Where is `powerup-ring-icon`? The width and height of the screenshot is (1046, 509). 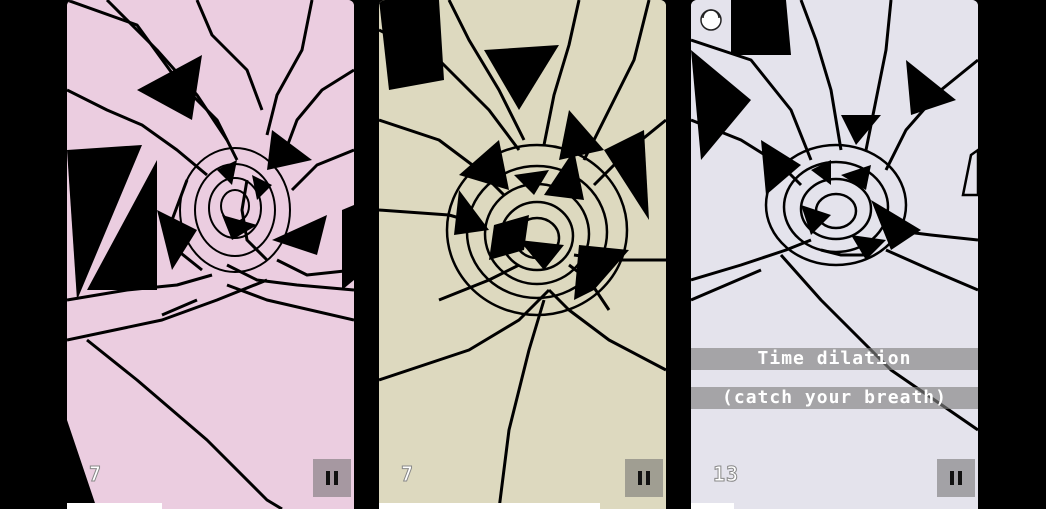
powerup-ring-icon is located at coordinates (711, 20).